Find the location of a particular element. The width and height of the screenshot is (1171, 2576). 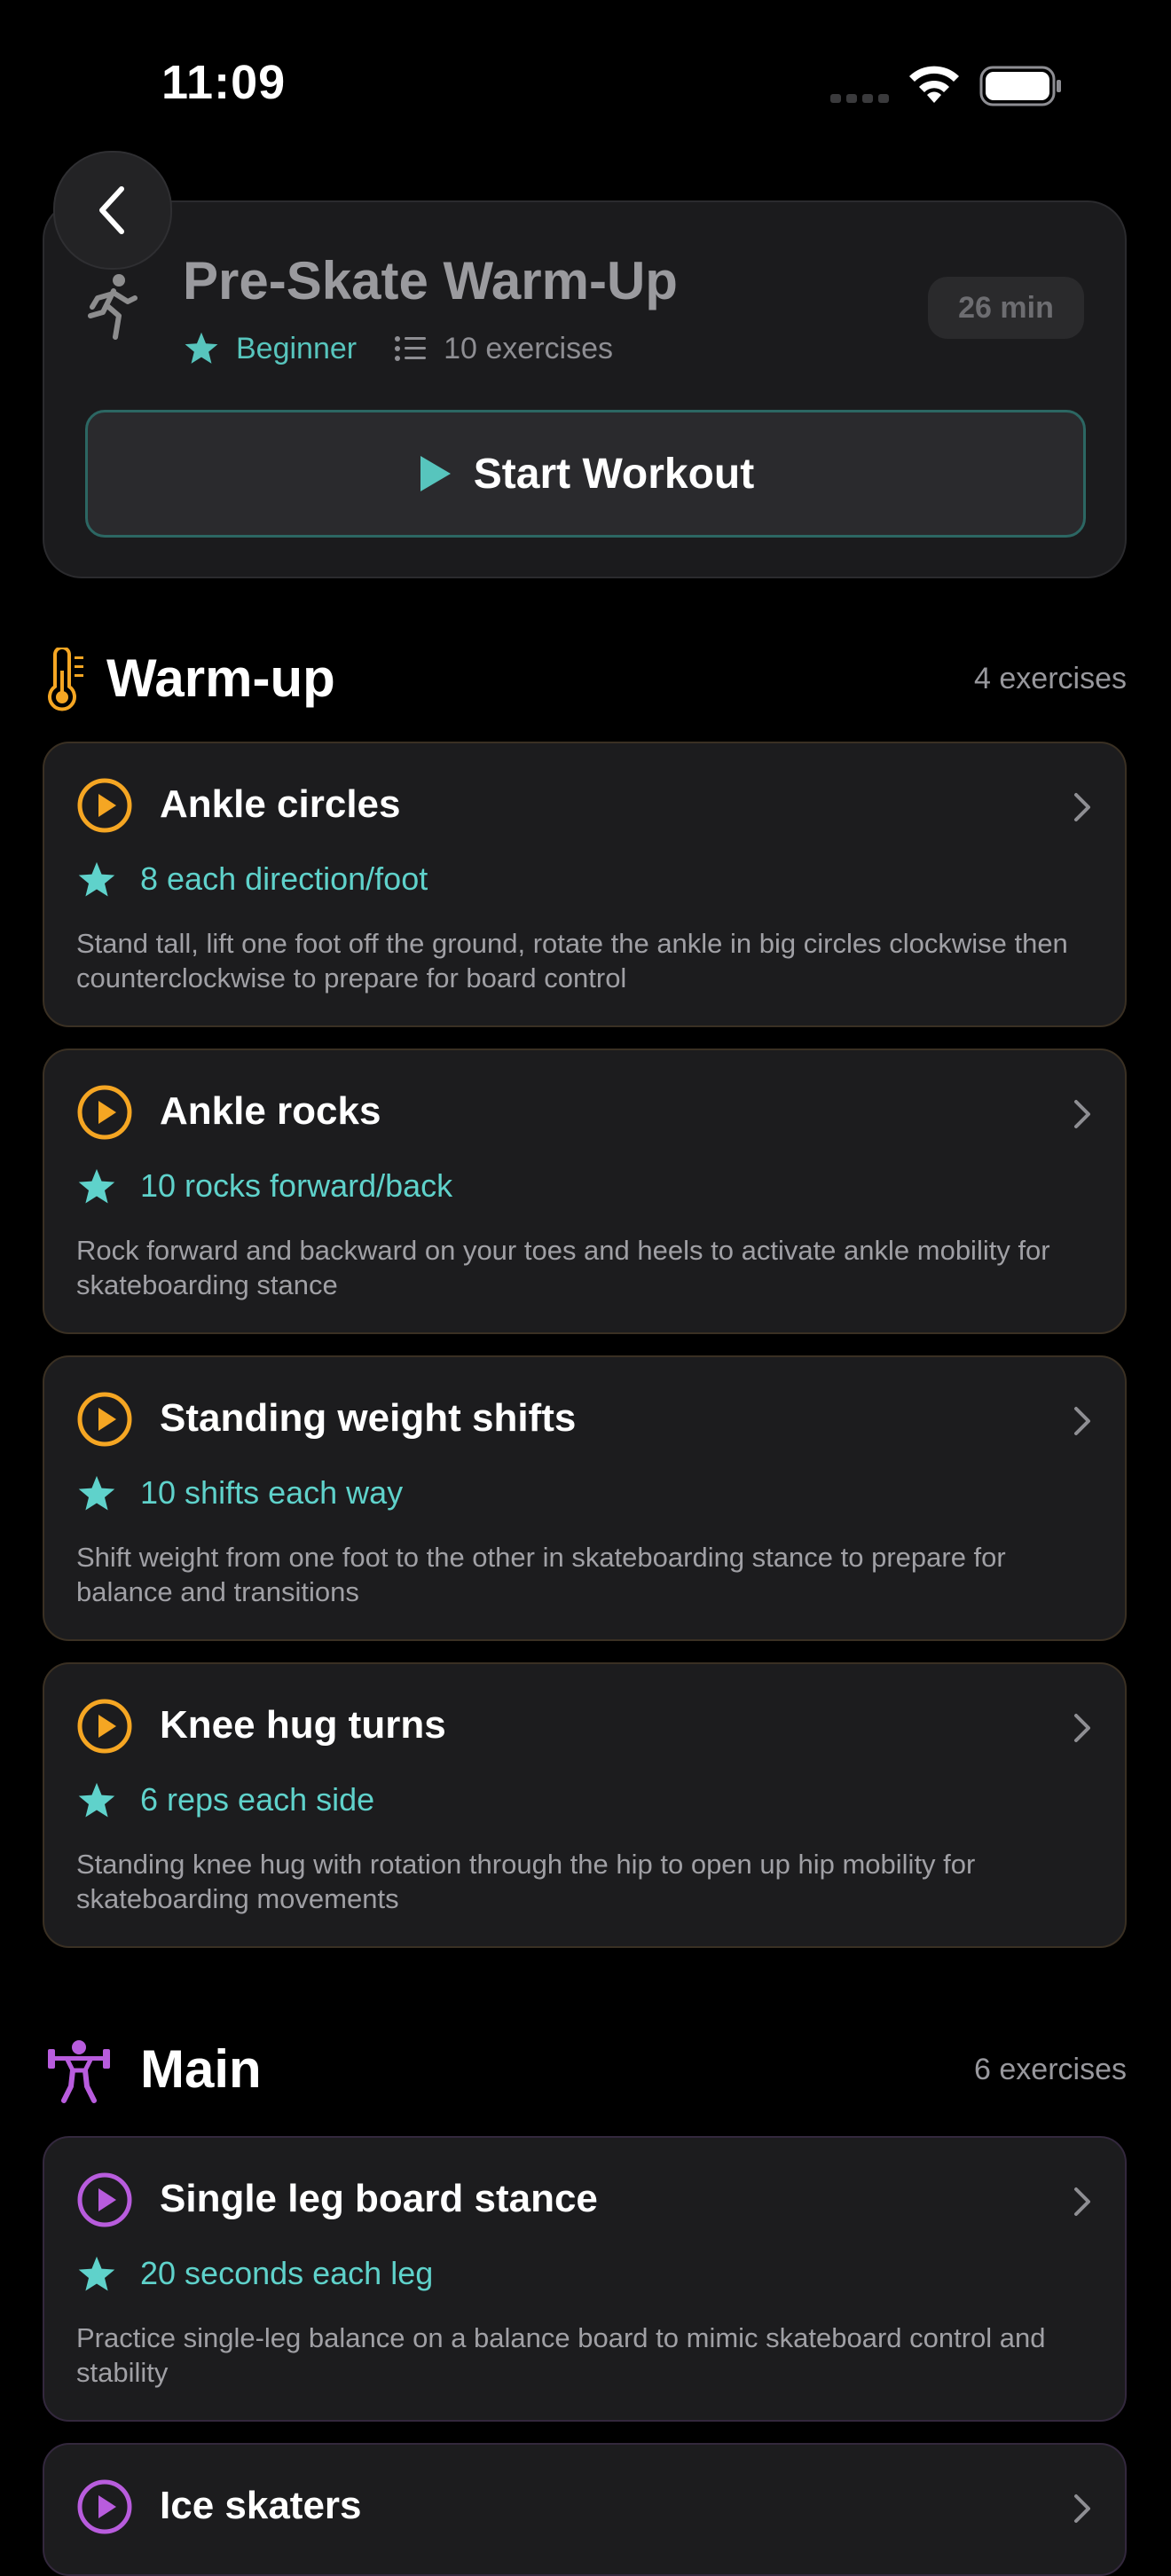

exercise-reps: 8 each direction/foot is located at coordinates (284, 878).